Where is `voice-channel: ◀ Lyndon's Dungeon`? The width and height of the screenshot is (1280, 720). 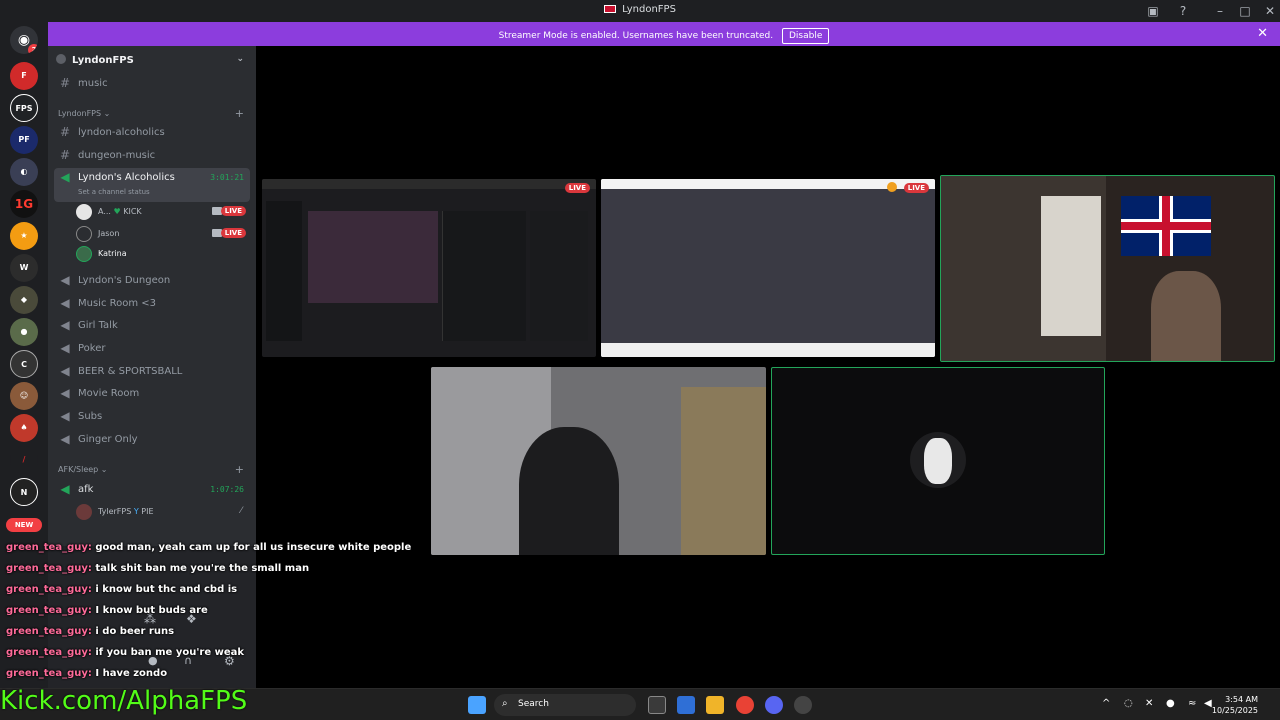 voice-channel: ◀ Lyndon's Dungeon is located at coordinates (152, 281).